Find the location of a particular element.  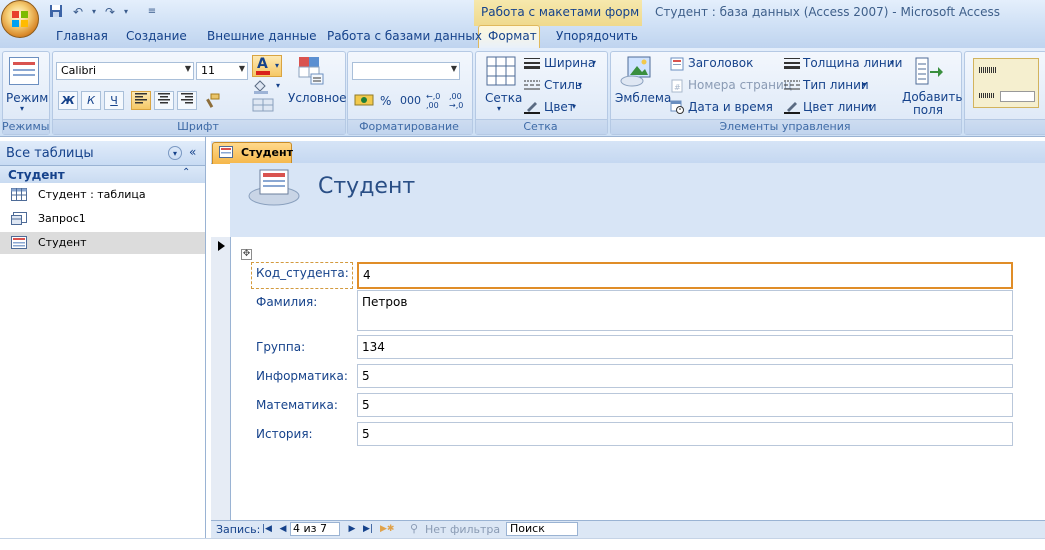

undo-icon: ↶ is located at coordinates (78, 12).